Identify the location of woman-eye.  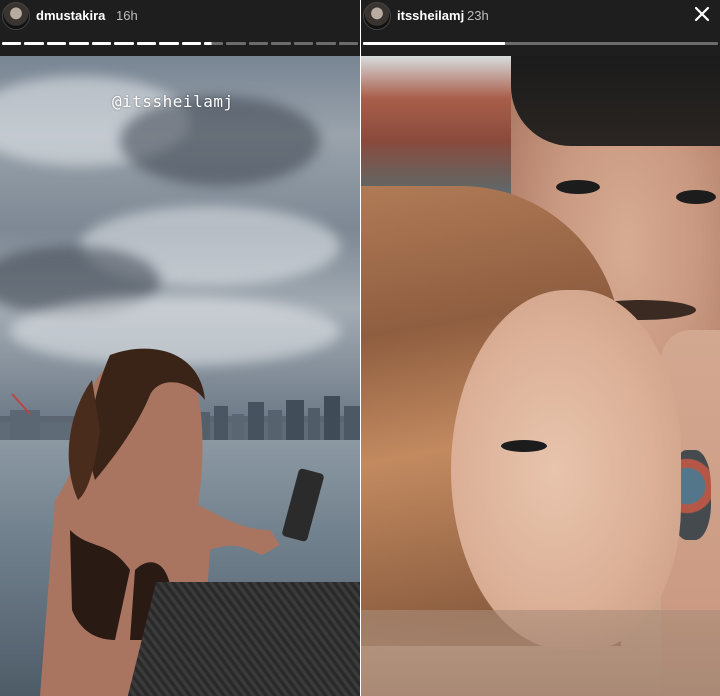
(524, 446).